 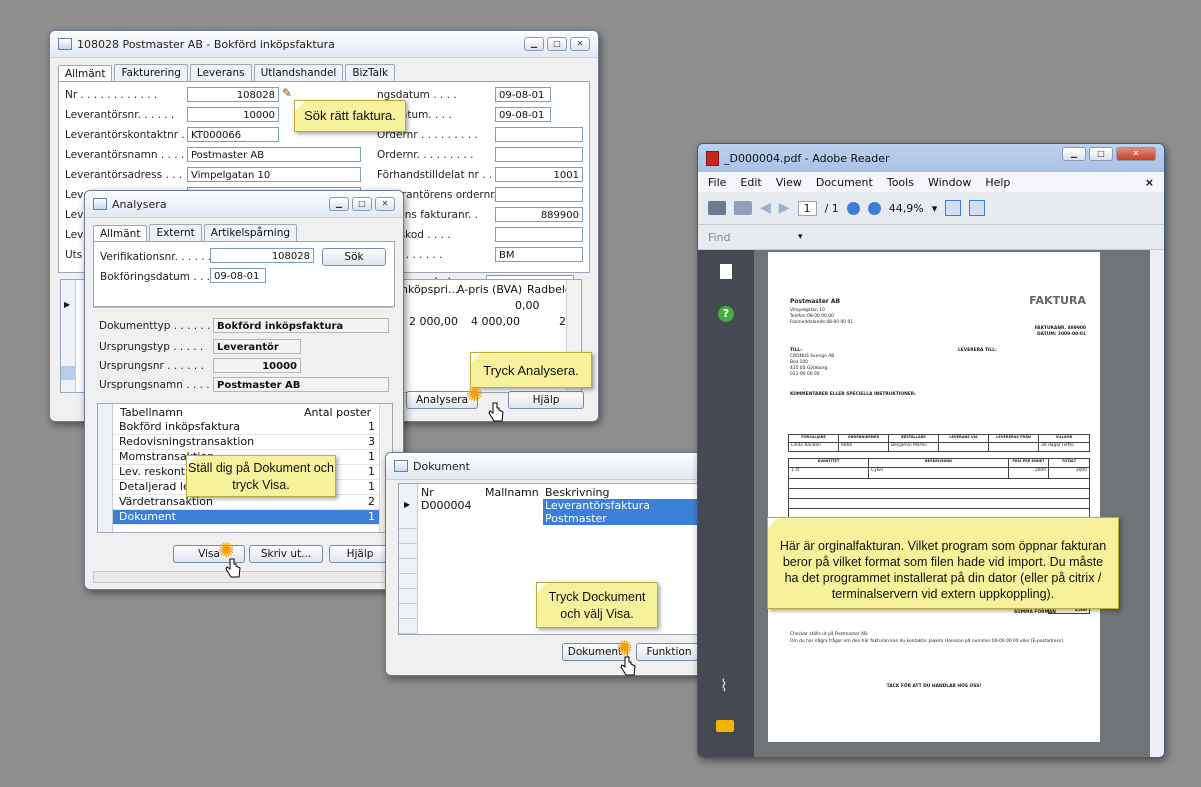 I want to click on menu-tools: Tools, so click(x=900, y=182).